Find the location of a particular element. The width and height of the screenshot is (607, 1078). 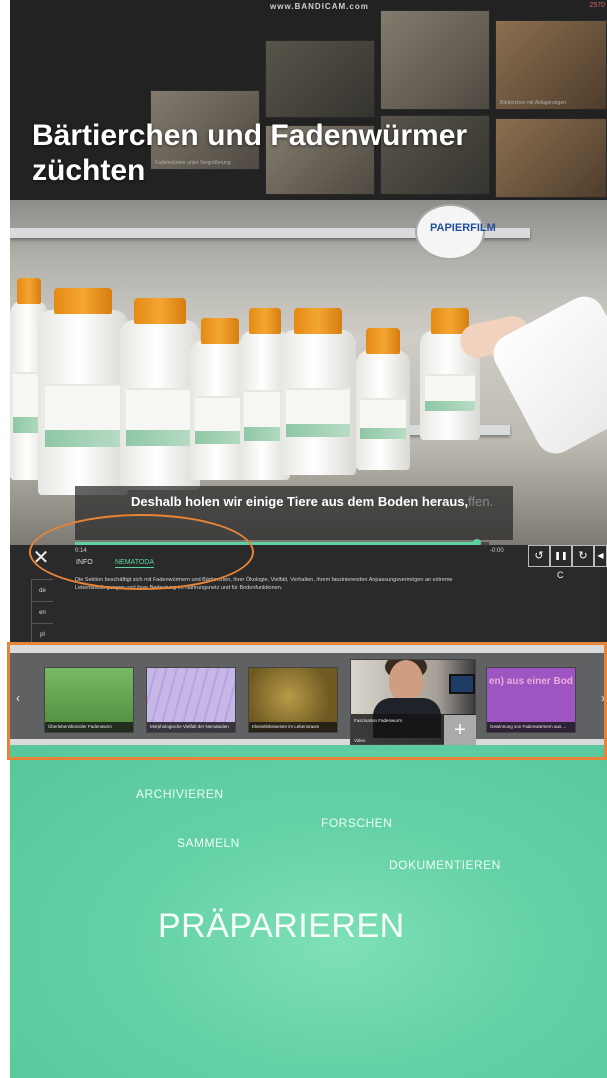

brand-text: PAPIERFILM is located at coordinates (463, 228).